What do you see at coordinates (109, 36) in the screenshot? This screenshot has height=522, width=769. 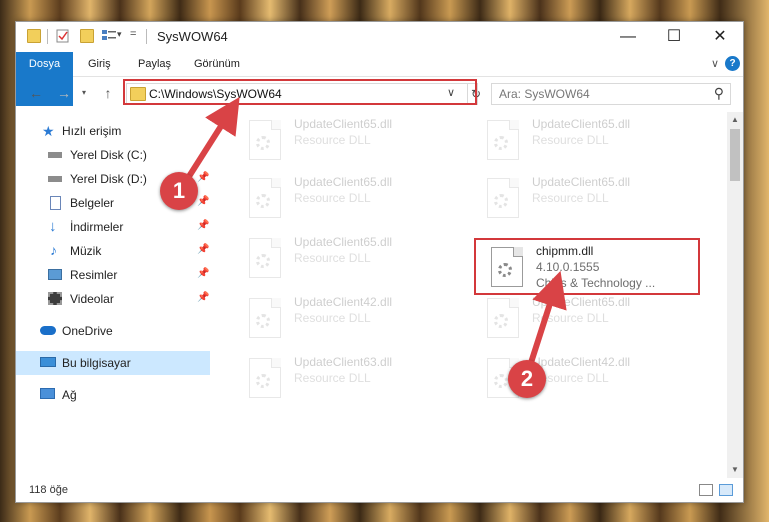 I see `view-icon` at bounding box center [109, 36].